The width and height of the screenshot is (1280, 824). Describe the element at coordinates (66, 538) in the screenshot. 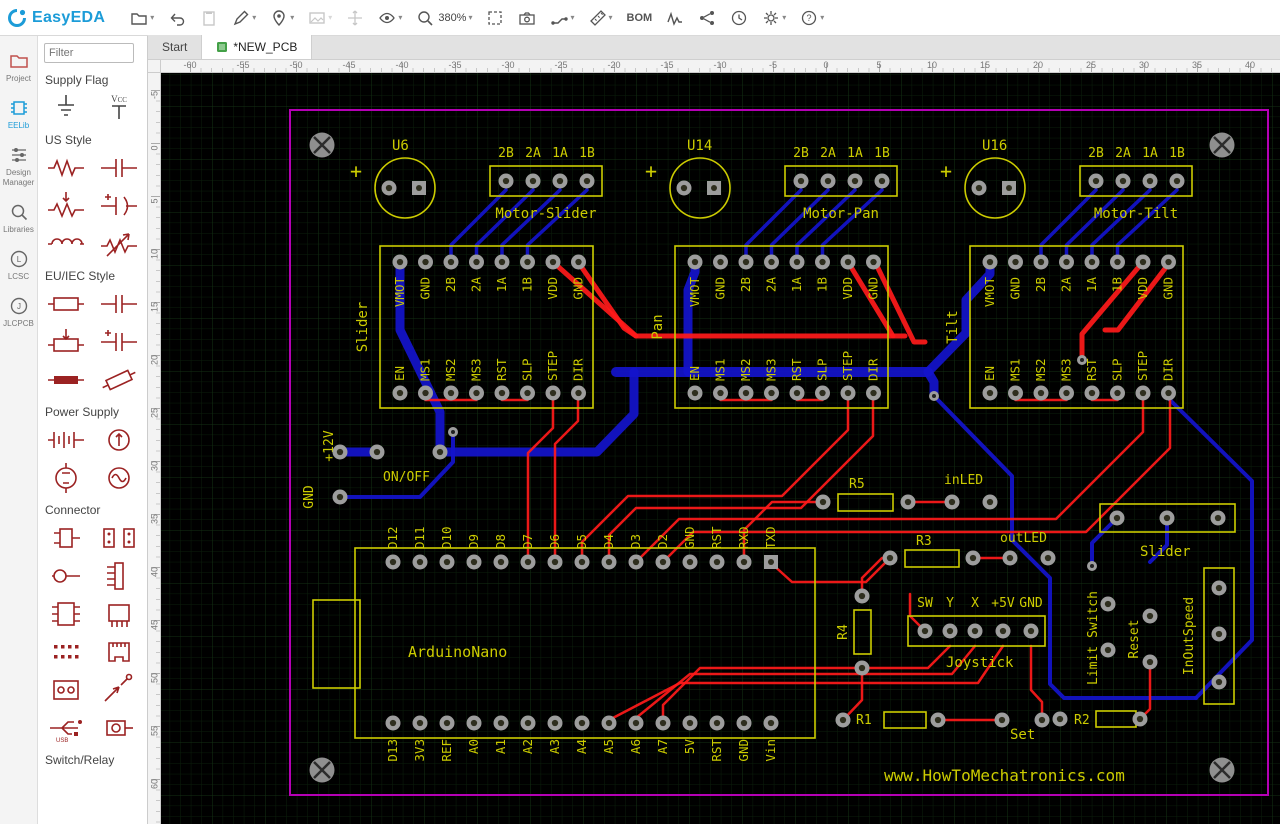

I see `symbol-conn-plug` at that location.